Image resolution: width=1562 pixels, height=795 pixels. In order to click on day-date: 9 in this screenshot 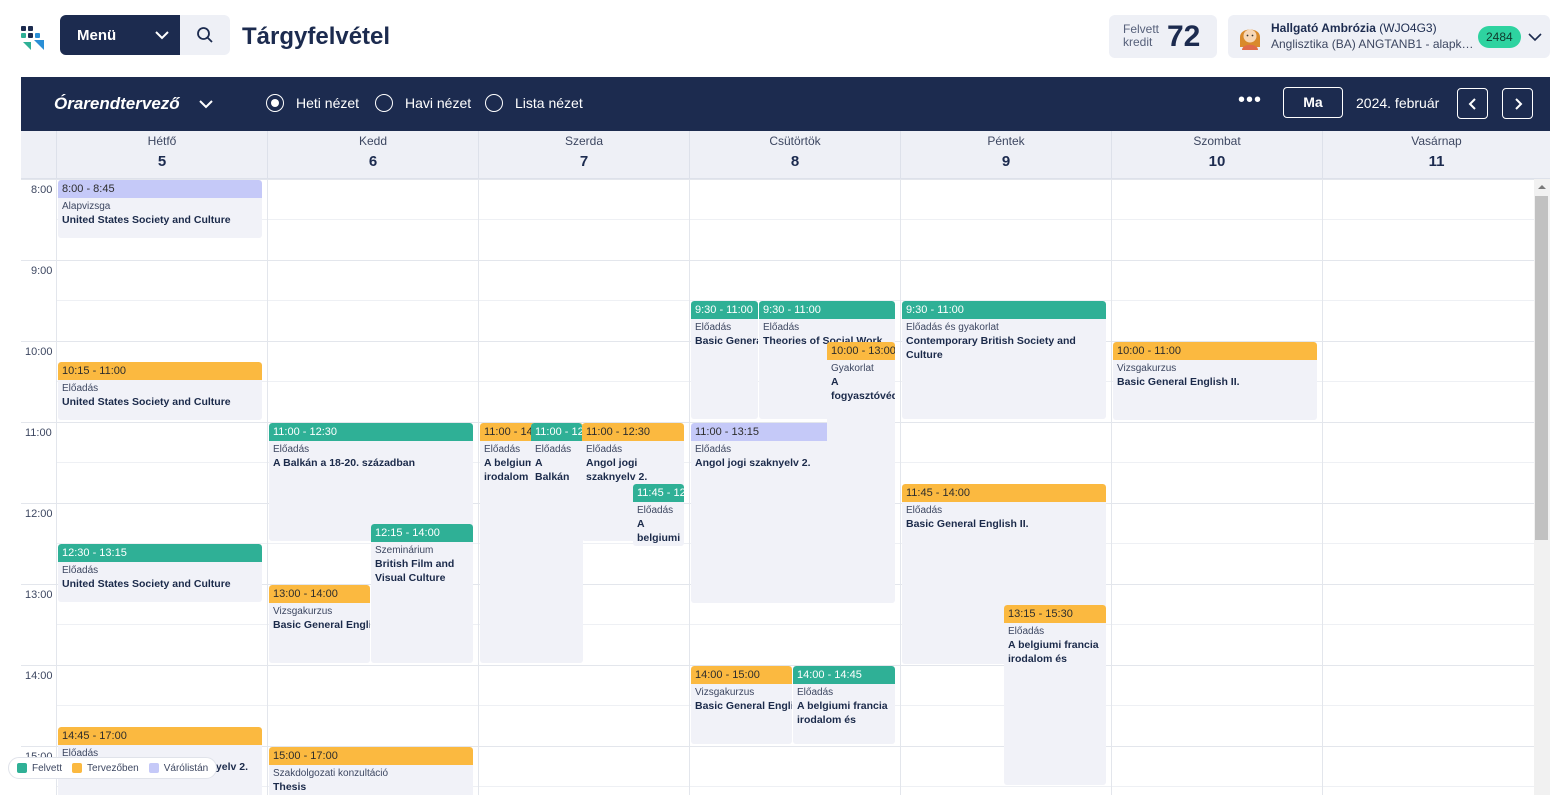, I will do `click(1006, 161)`.